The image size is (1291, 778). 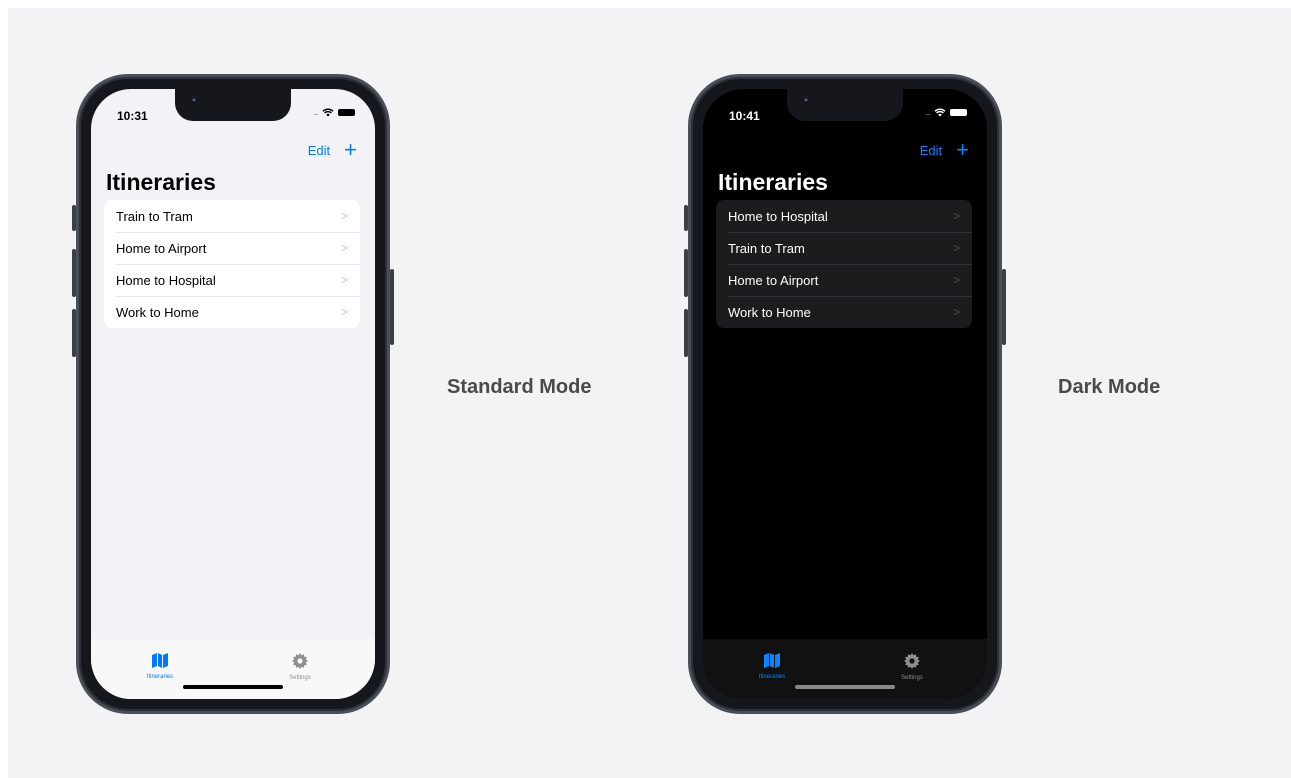 I want to click on status-time: 10:41, so click(x=744, y=116).